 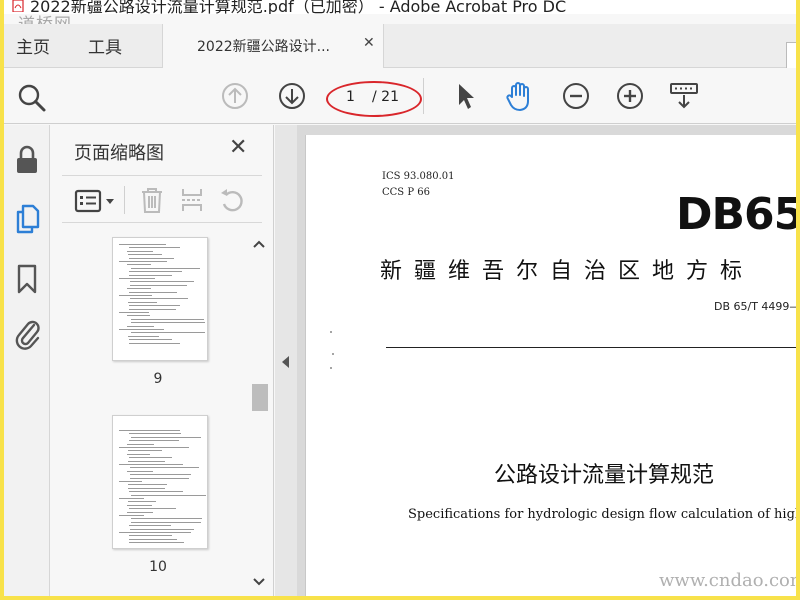 What do you see at coordinates (105, 45) in the screenshot?
I see `tab-tools: 工具` at bounding box center [105, 45].